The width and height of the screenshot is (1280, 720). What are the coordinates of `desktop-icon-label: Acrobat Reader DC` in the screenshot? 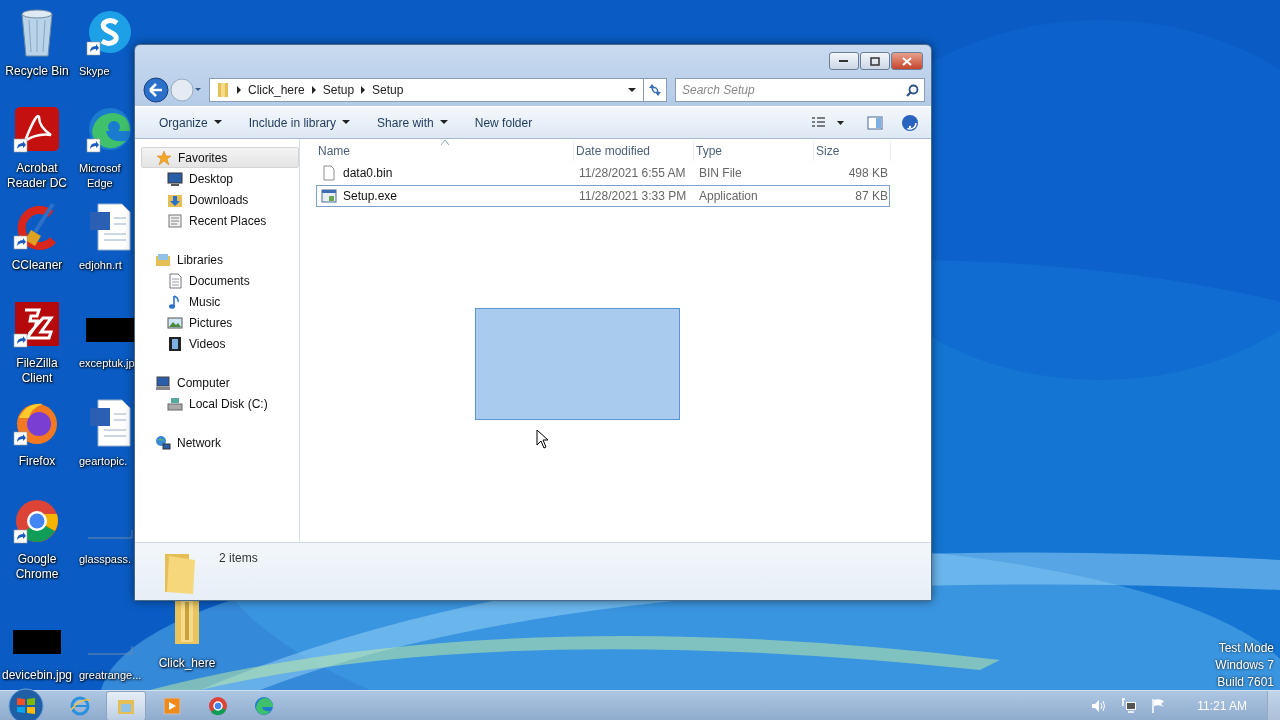 It's located at (37, 176).